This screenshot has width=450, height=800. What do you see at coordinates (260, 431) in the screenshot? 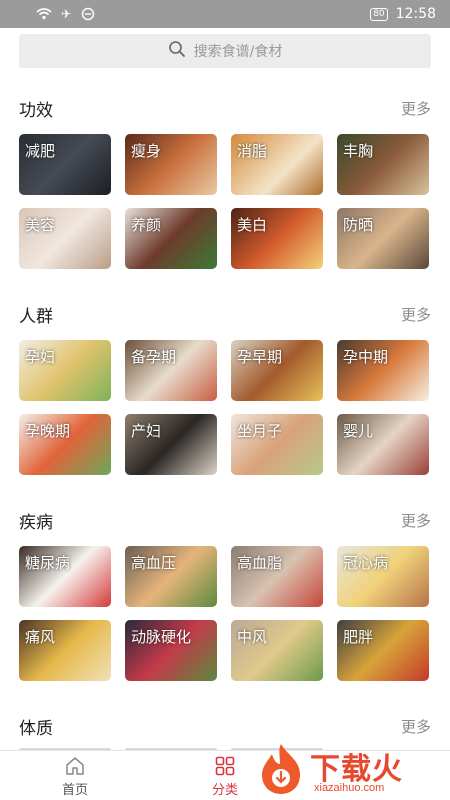
I see `tile-label: 坐月子` at bounding box center [260, 431].